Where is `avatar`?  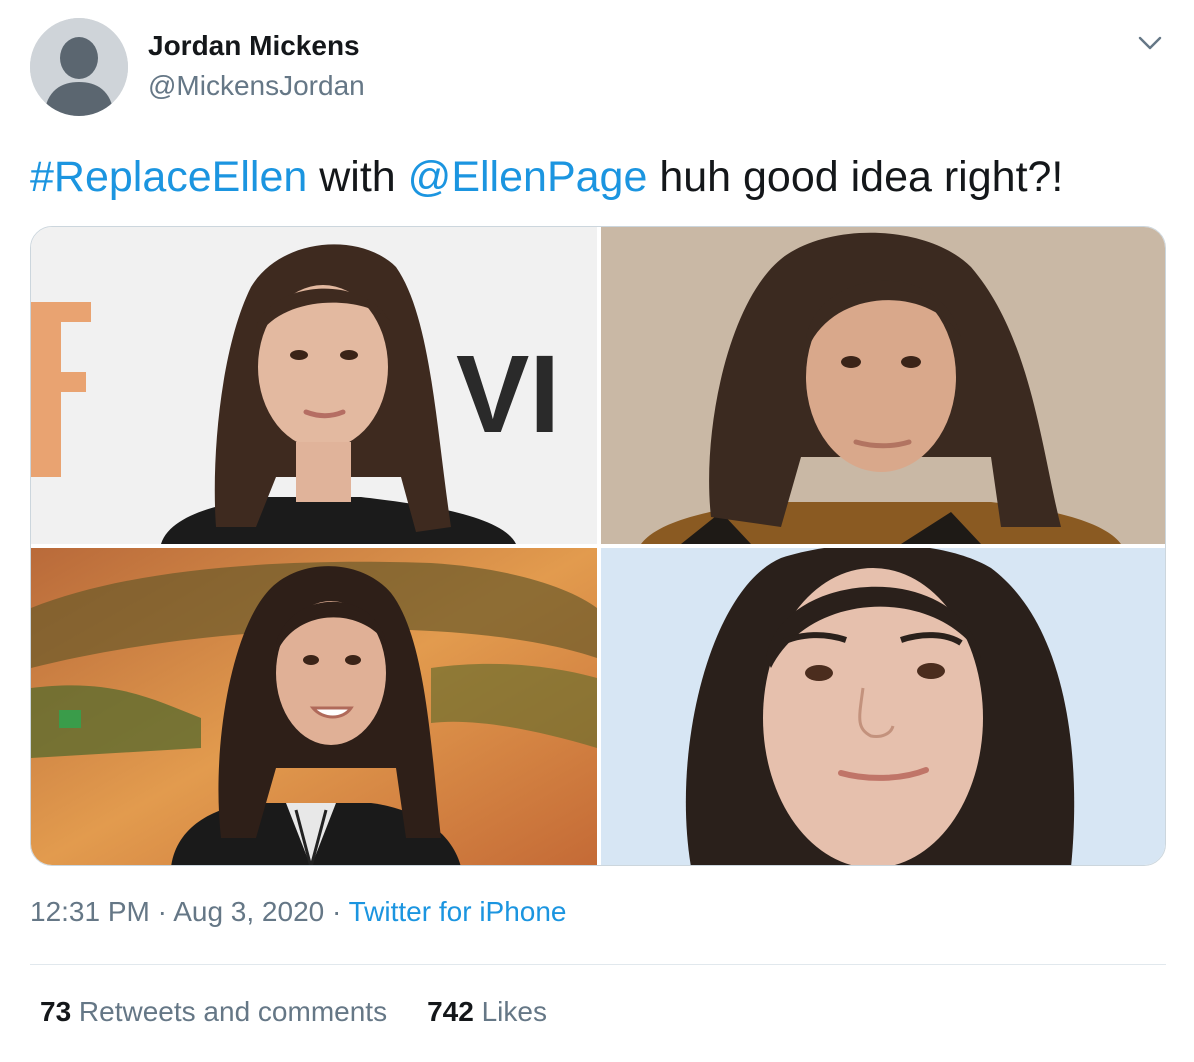
avatar is located at coordinates (79, 67).